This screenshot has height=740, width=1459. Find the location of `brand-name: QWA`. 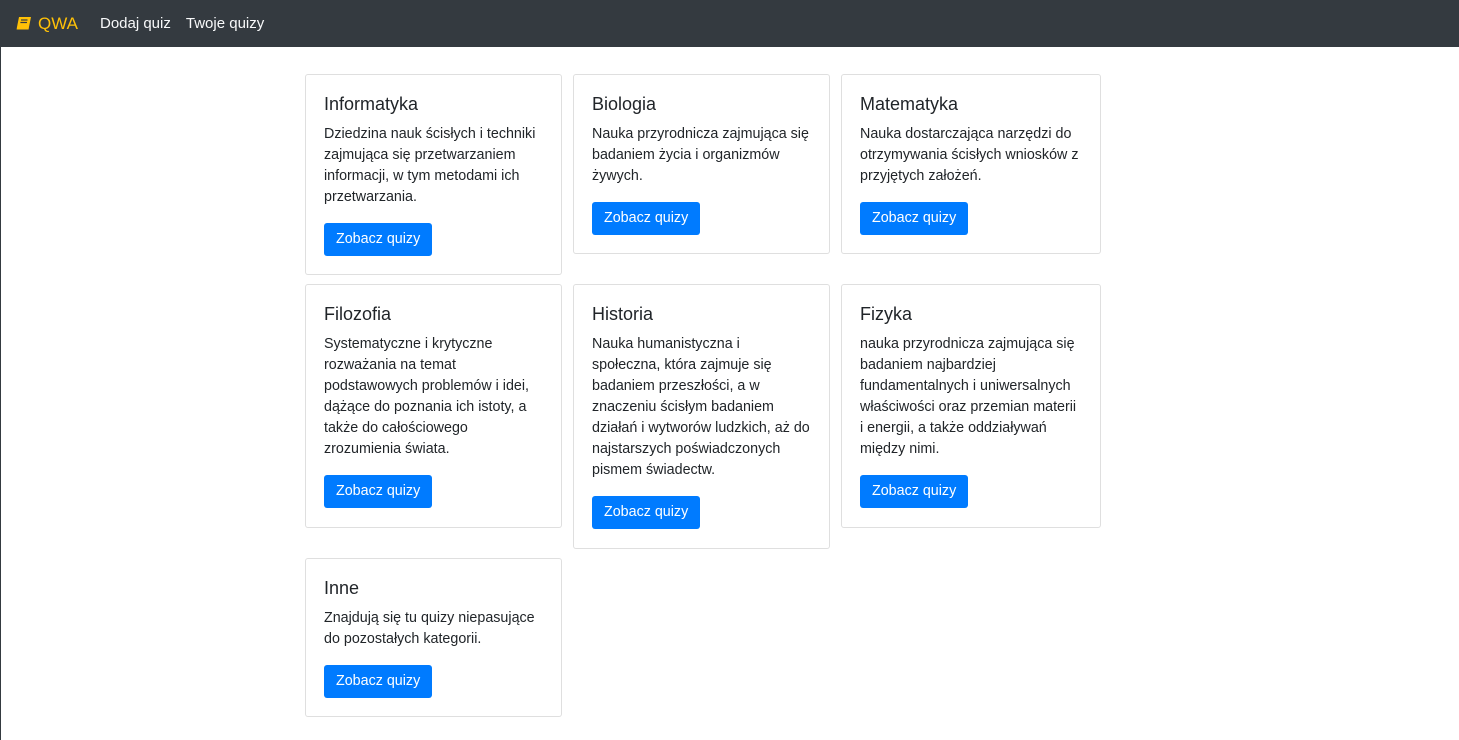

brand-name: QWA is located at coordinates (58, 23).